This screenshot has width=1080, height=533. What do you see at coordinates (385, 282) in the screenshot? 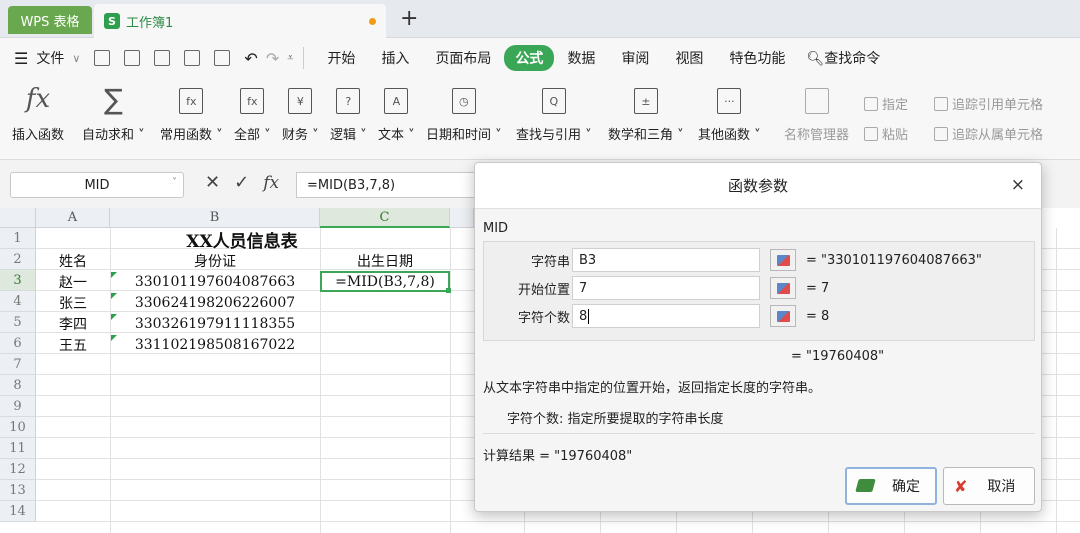
I see `active-cell-c3: =MID(B3,7,8)` at bounding box center [385, 282].